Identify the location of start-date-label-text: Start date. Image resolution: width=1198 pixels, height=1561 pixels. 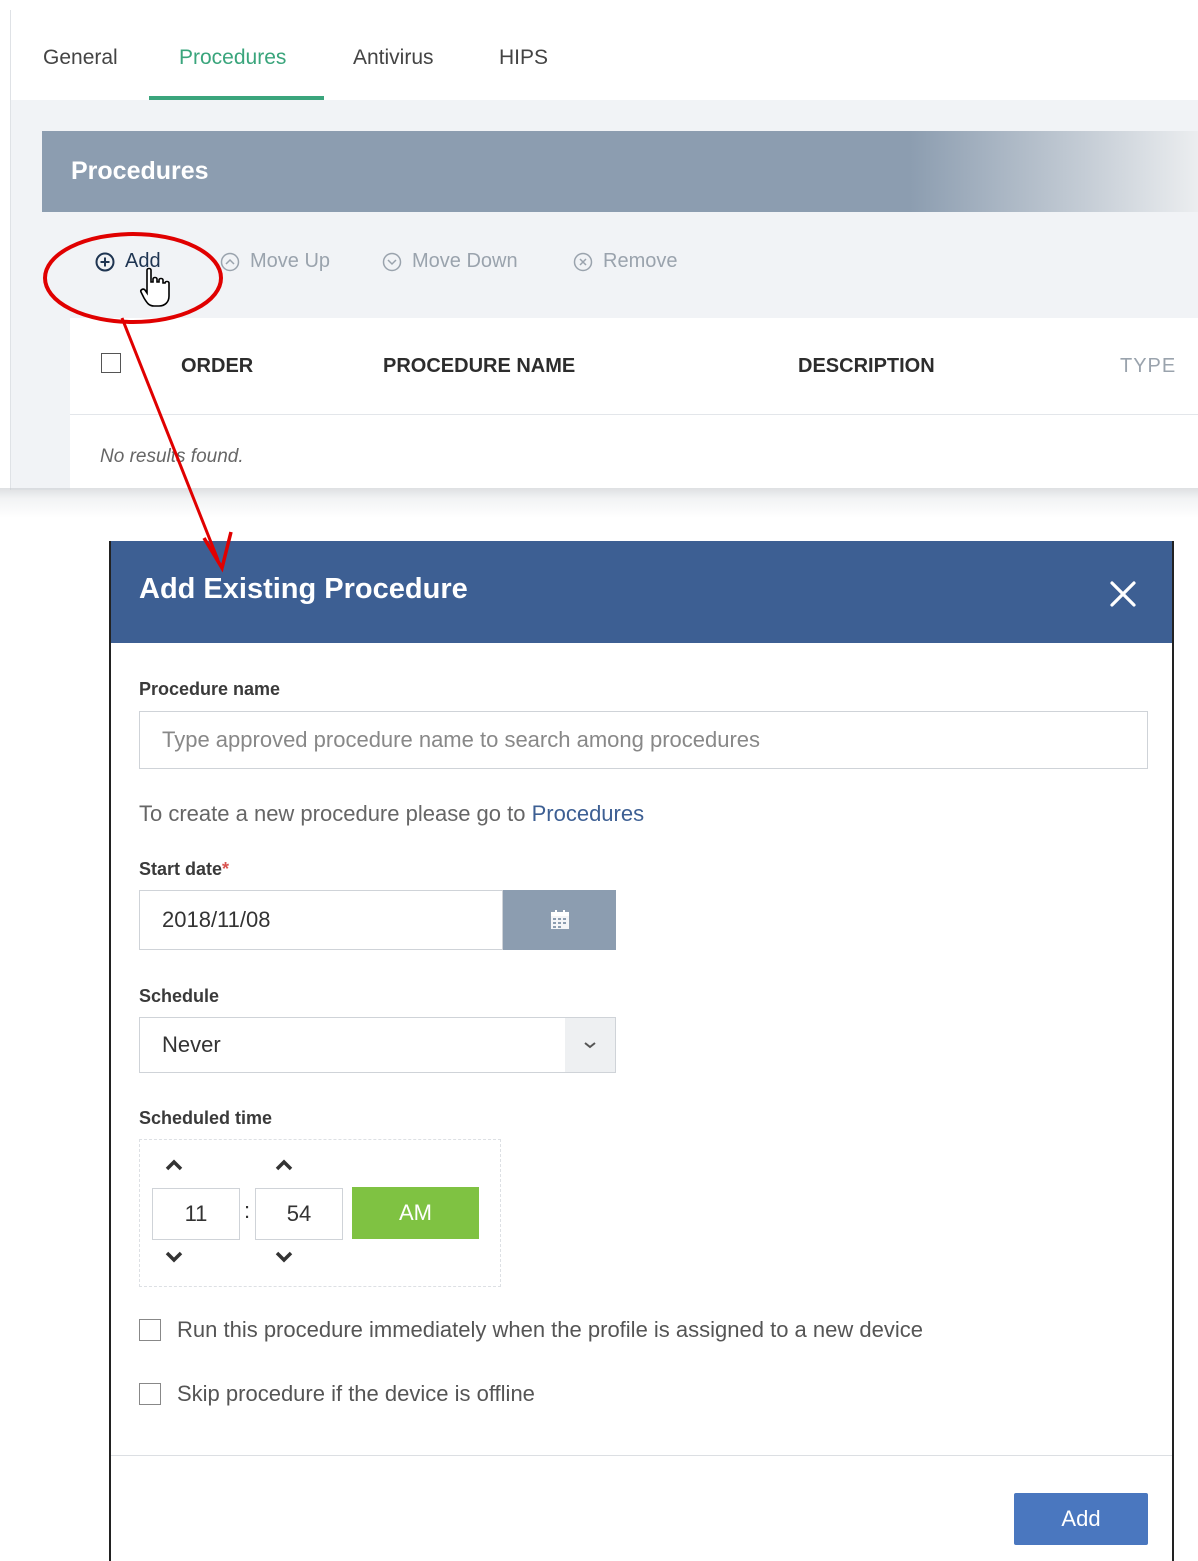
(181, 869).